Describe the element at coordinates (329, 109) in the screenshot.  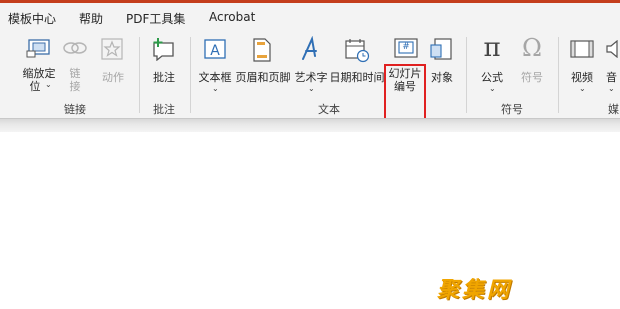
I see `group-label-text: 文本` at that location.